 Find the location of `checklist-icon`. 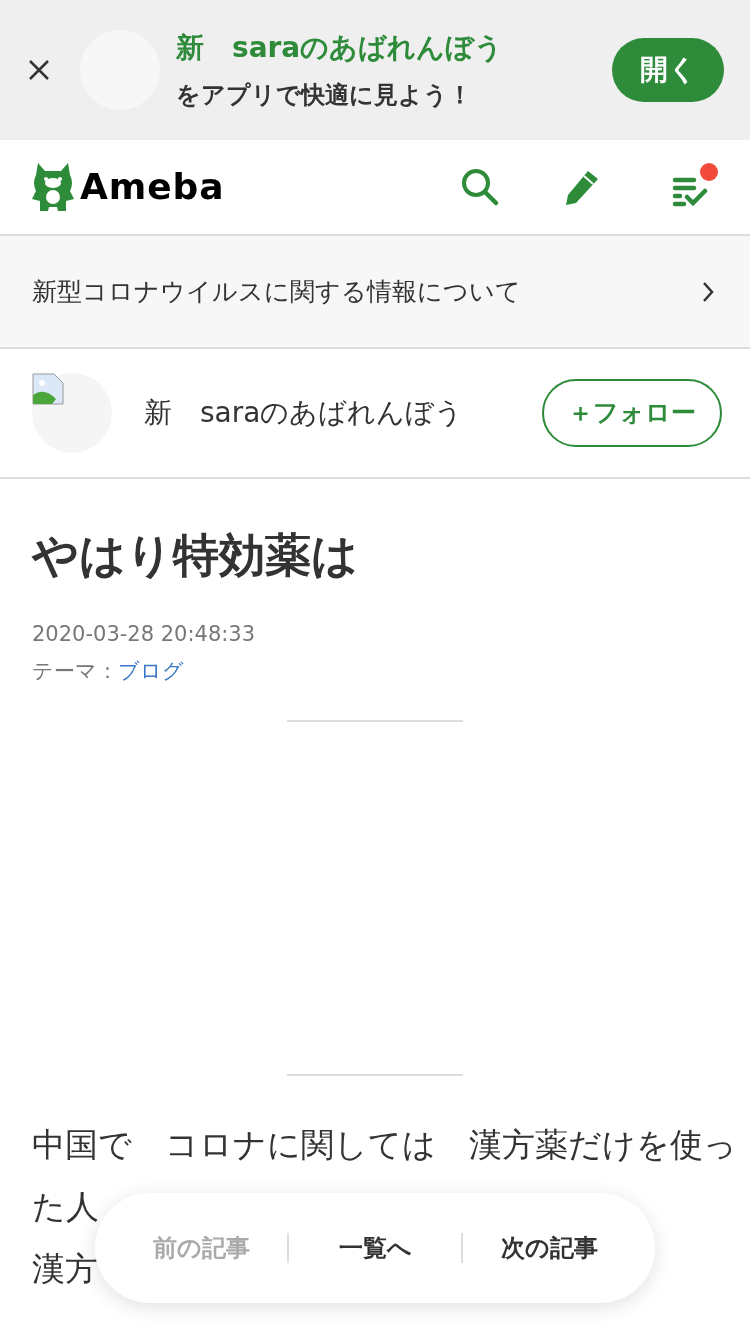

checklist-icon is located at coordinates (690, 192).